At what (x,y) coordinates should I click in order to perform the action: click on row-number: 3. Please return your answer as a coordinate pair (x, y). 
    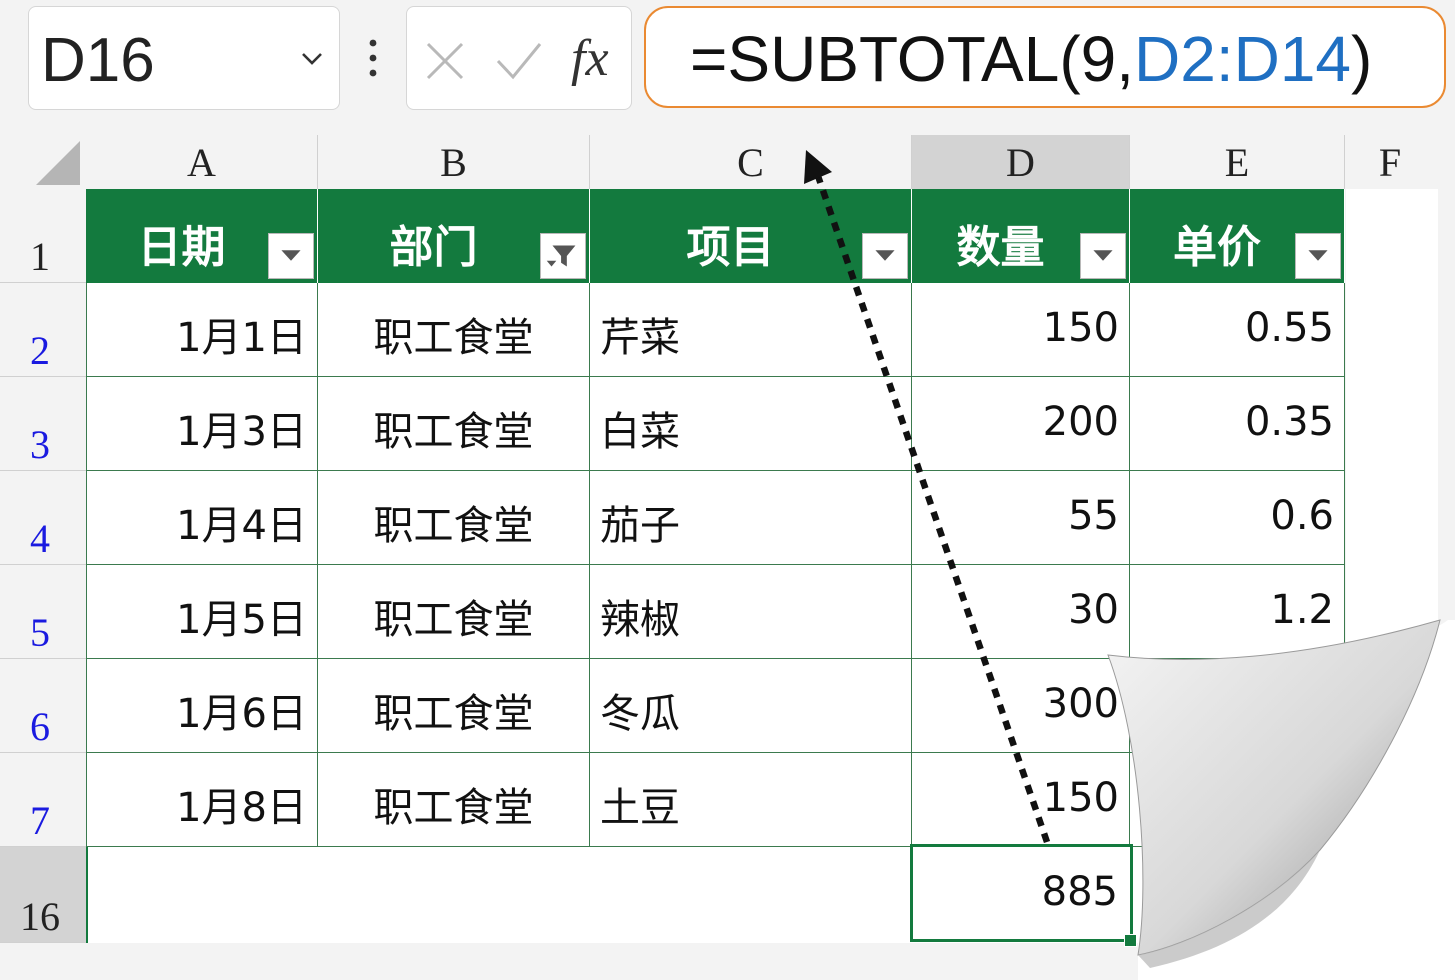
    Looking at the image, I should click on (40, 444).